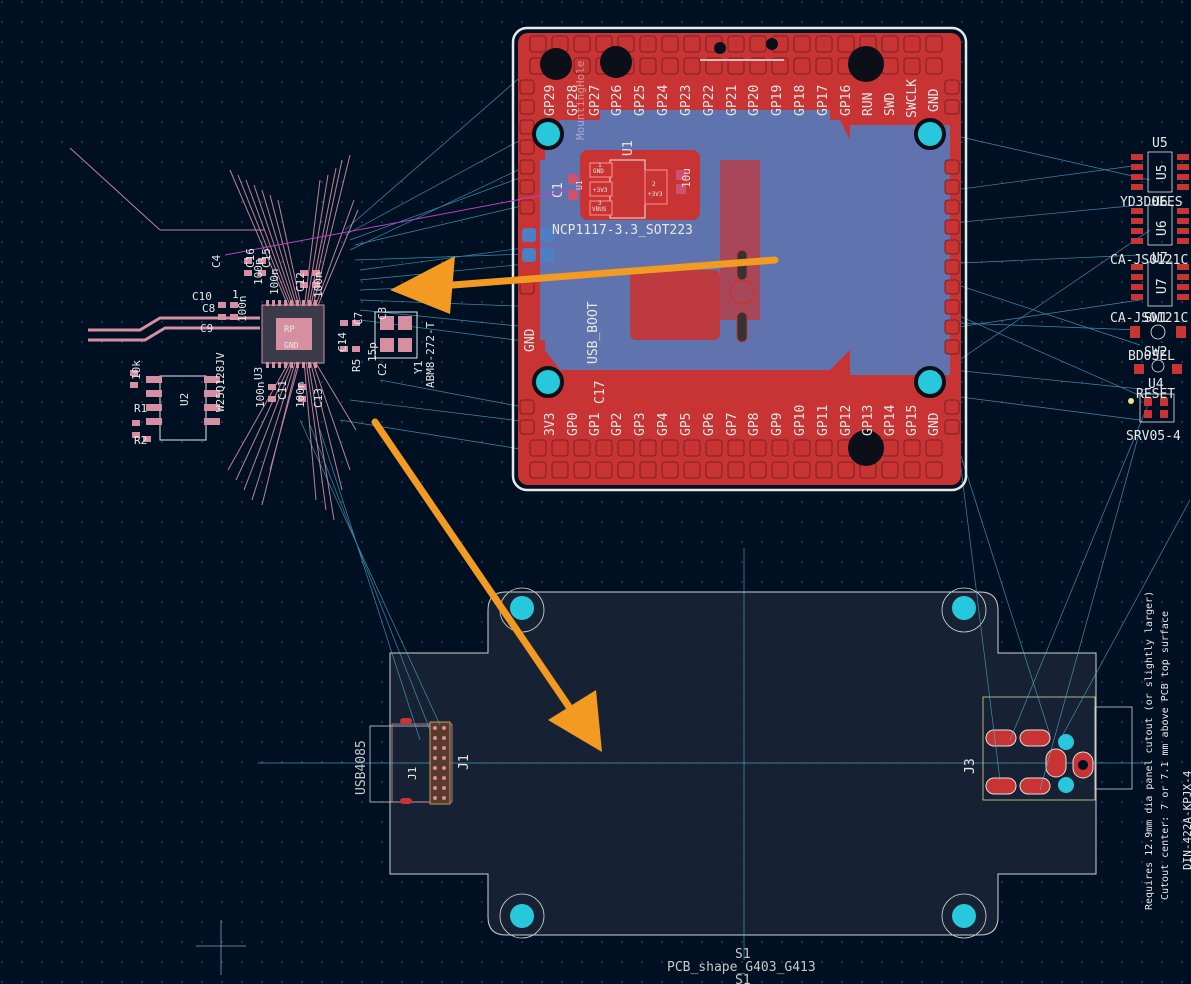  Describe the element at coordinates (654, 184) in the screenshot. I see `label-pin2: 2` at that location.